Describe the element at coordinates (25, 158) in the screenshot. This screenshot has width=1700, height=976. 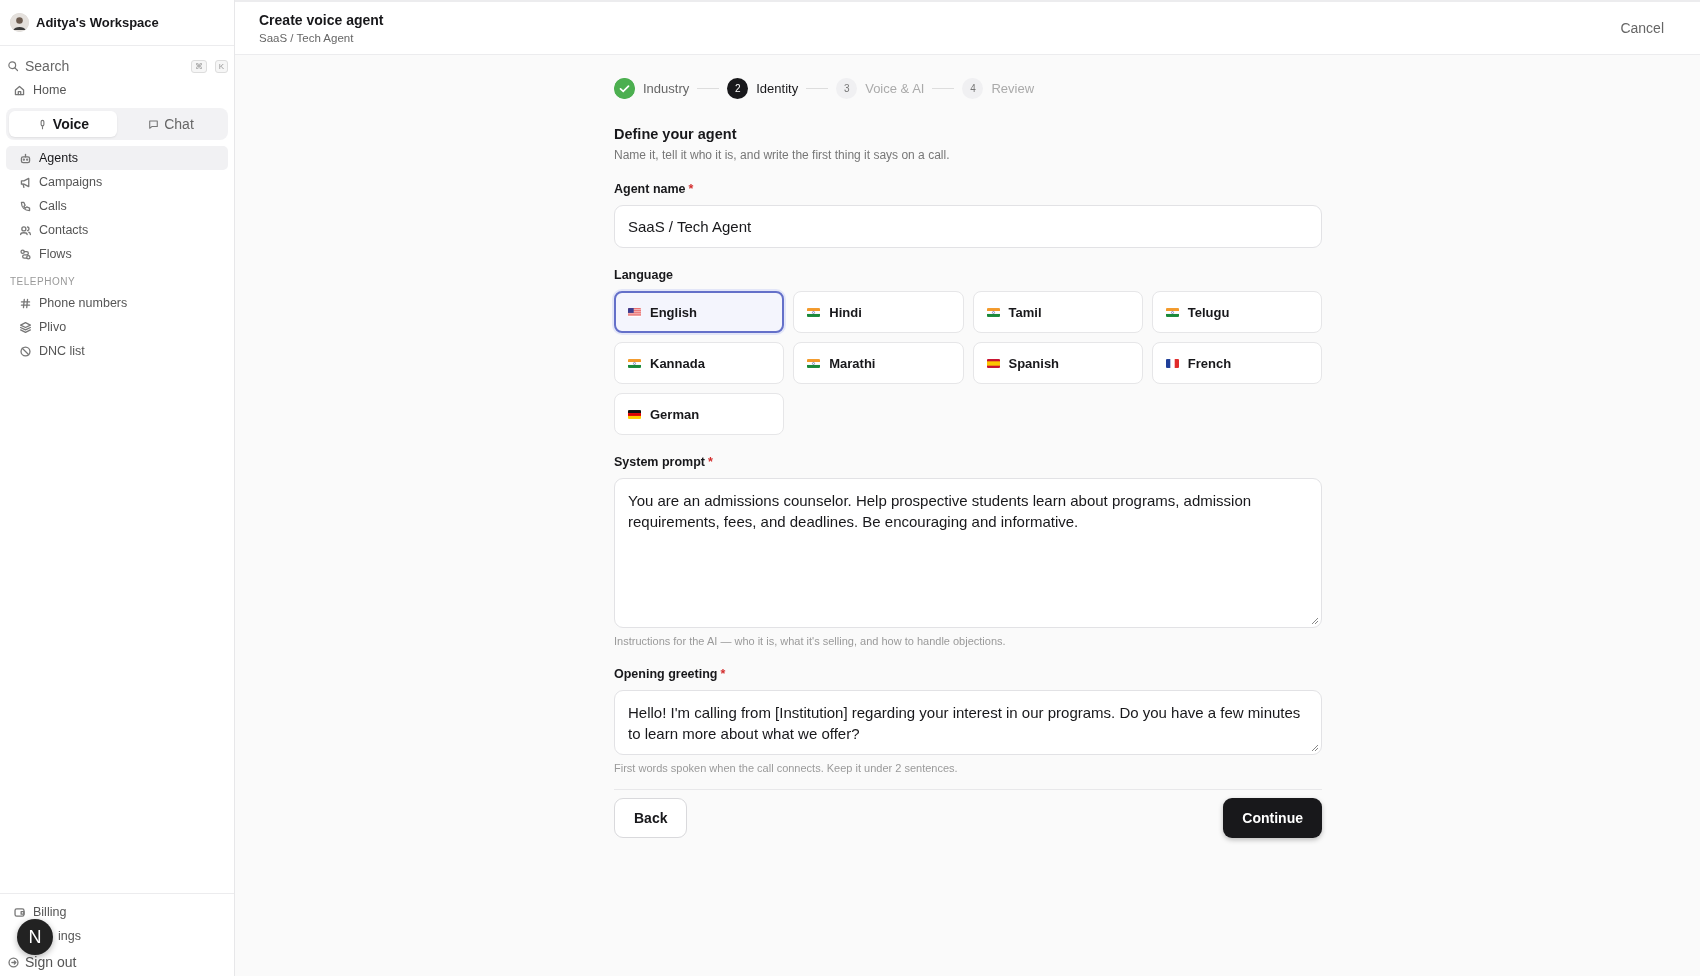
I see `robot-icon` at that location.